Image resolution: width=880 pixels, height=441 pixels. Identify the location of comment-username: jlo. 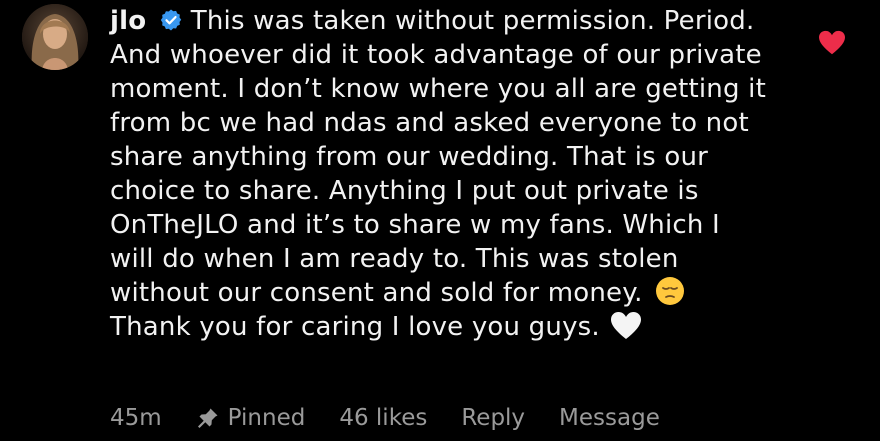
(128, 21).